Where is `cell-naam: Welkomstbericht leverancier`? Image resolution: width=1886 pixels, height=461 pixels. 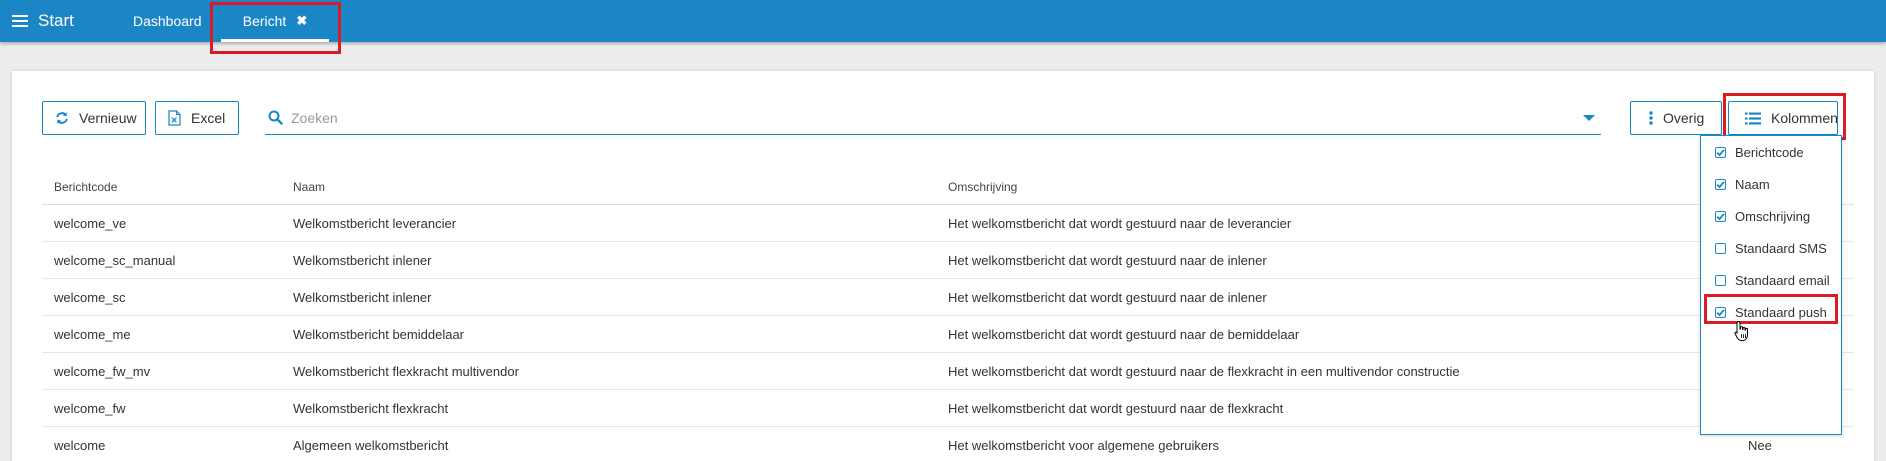
cell-naam: Welkomstbericht leverancier is located at coordinates (375, 223).